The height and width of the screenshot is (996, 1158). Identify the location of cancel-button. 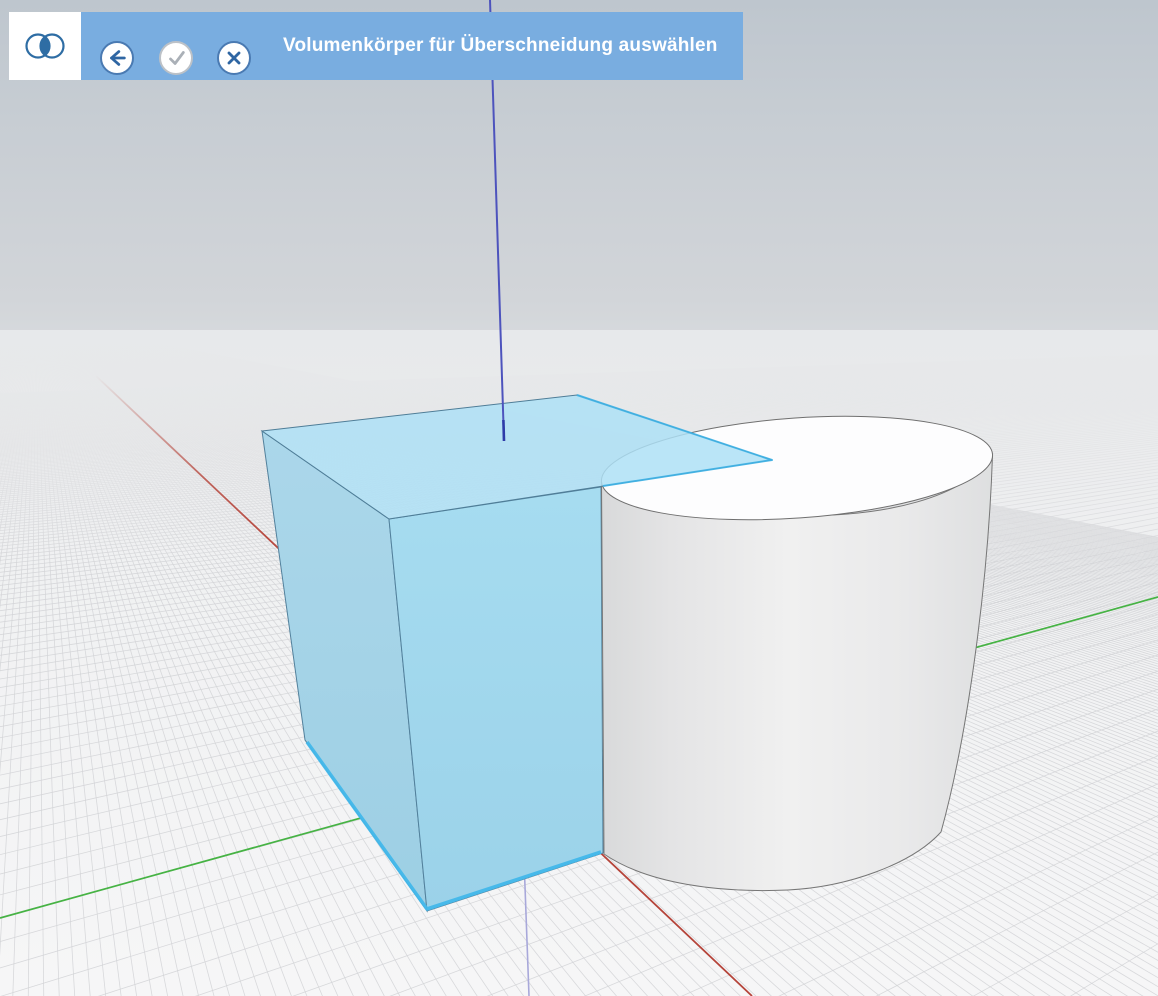
(234, 58).